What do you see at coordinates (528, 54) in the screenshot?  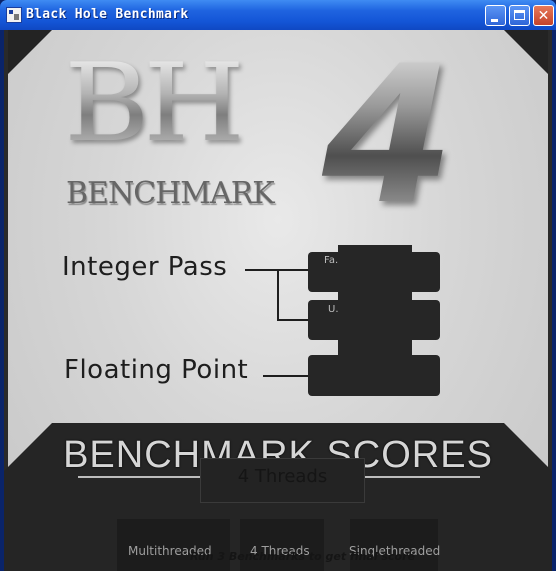 I see `corner-decoration-right` at bounding box center [528, 54].